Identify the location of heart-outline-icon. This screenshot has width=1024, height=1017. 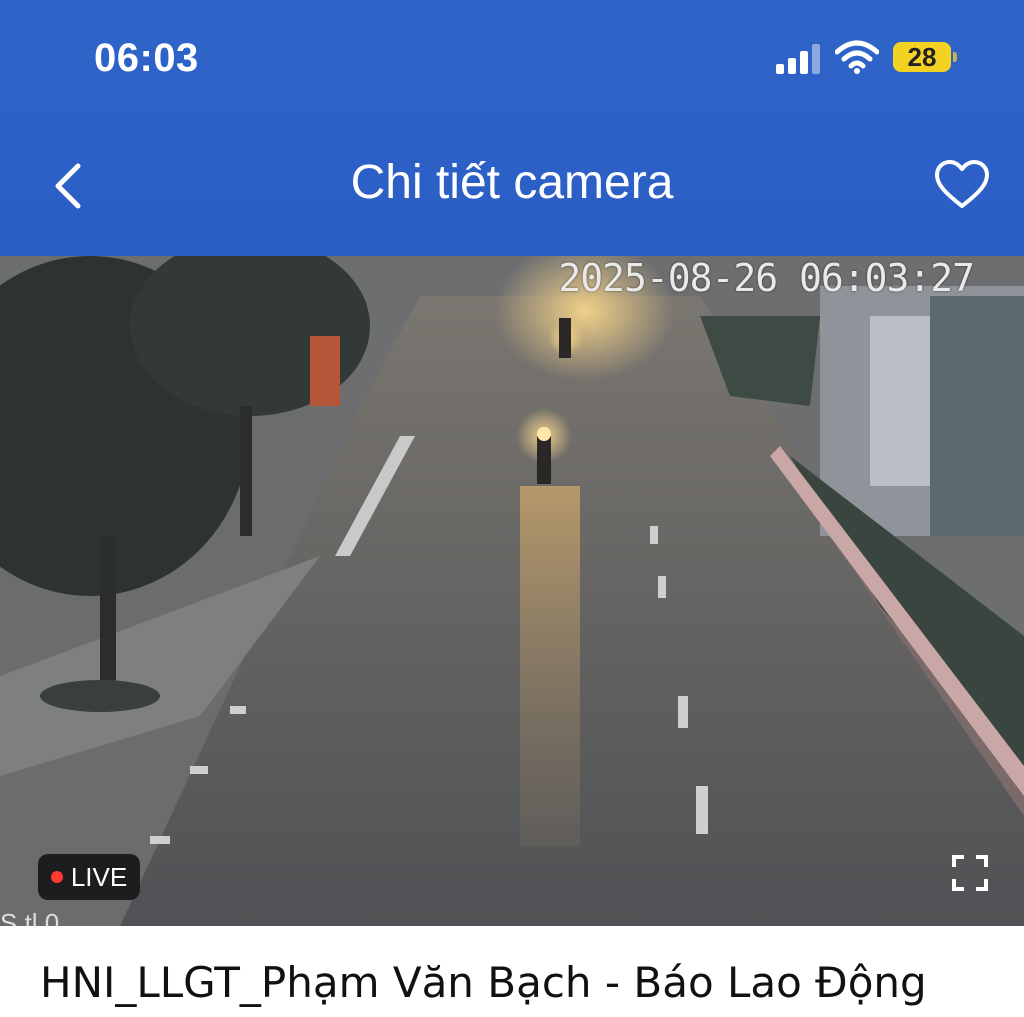
(962, 184).